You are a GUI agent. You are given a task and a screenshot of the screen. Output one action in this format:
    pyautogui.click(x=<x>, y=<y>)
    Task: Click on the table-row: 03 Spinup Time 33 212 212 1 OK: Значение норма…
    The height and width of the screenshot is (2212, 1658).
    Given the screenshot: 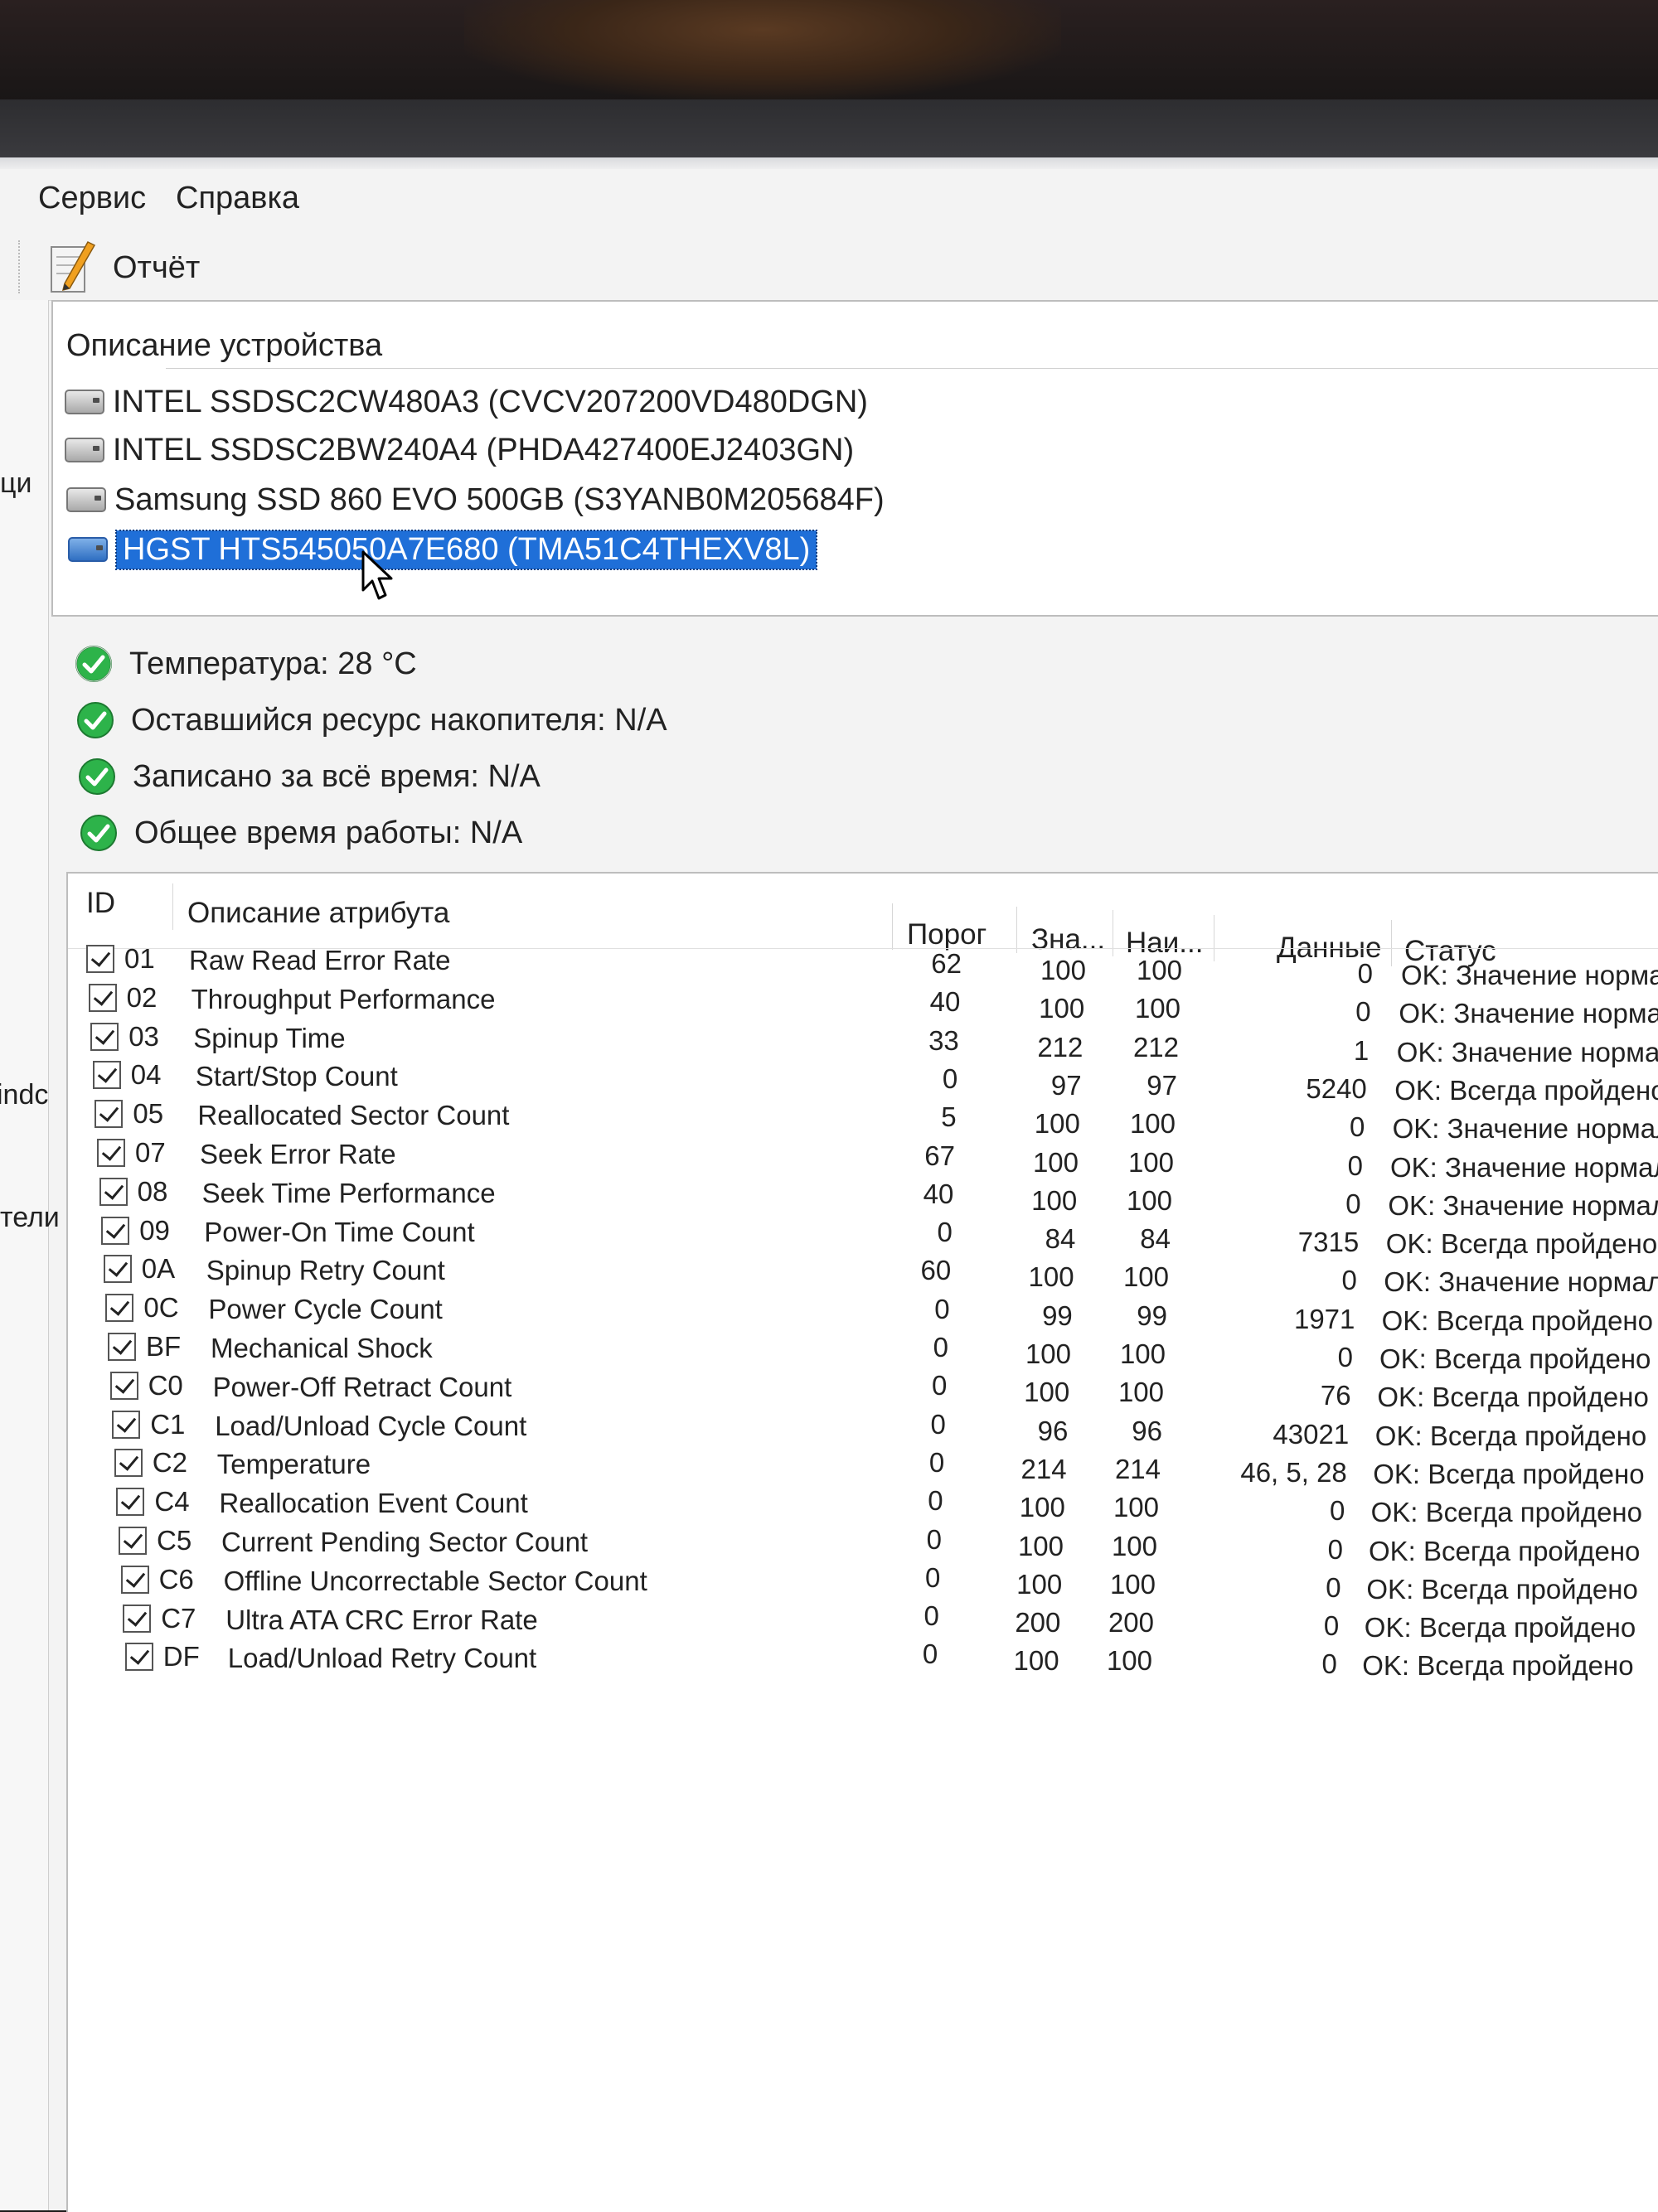 What is the action you would take?
    pyautogui.click(x=829, y=1044)
    